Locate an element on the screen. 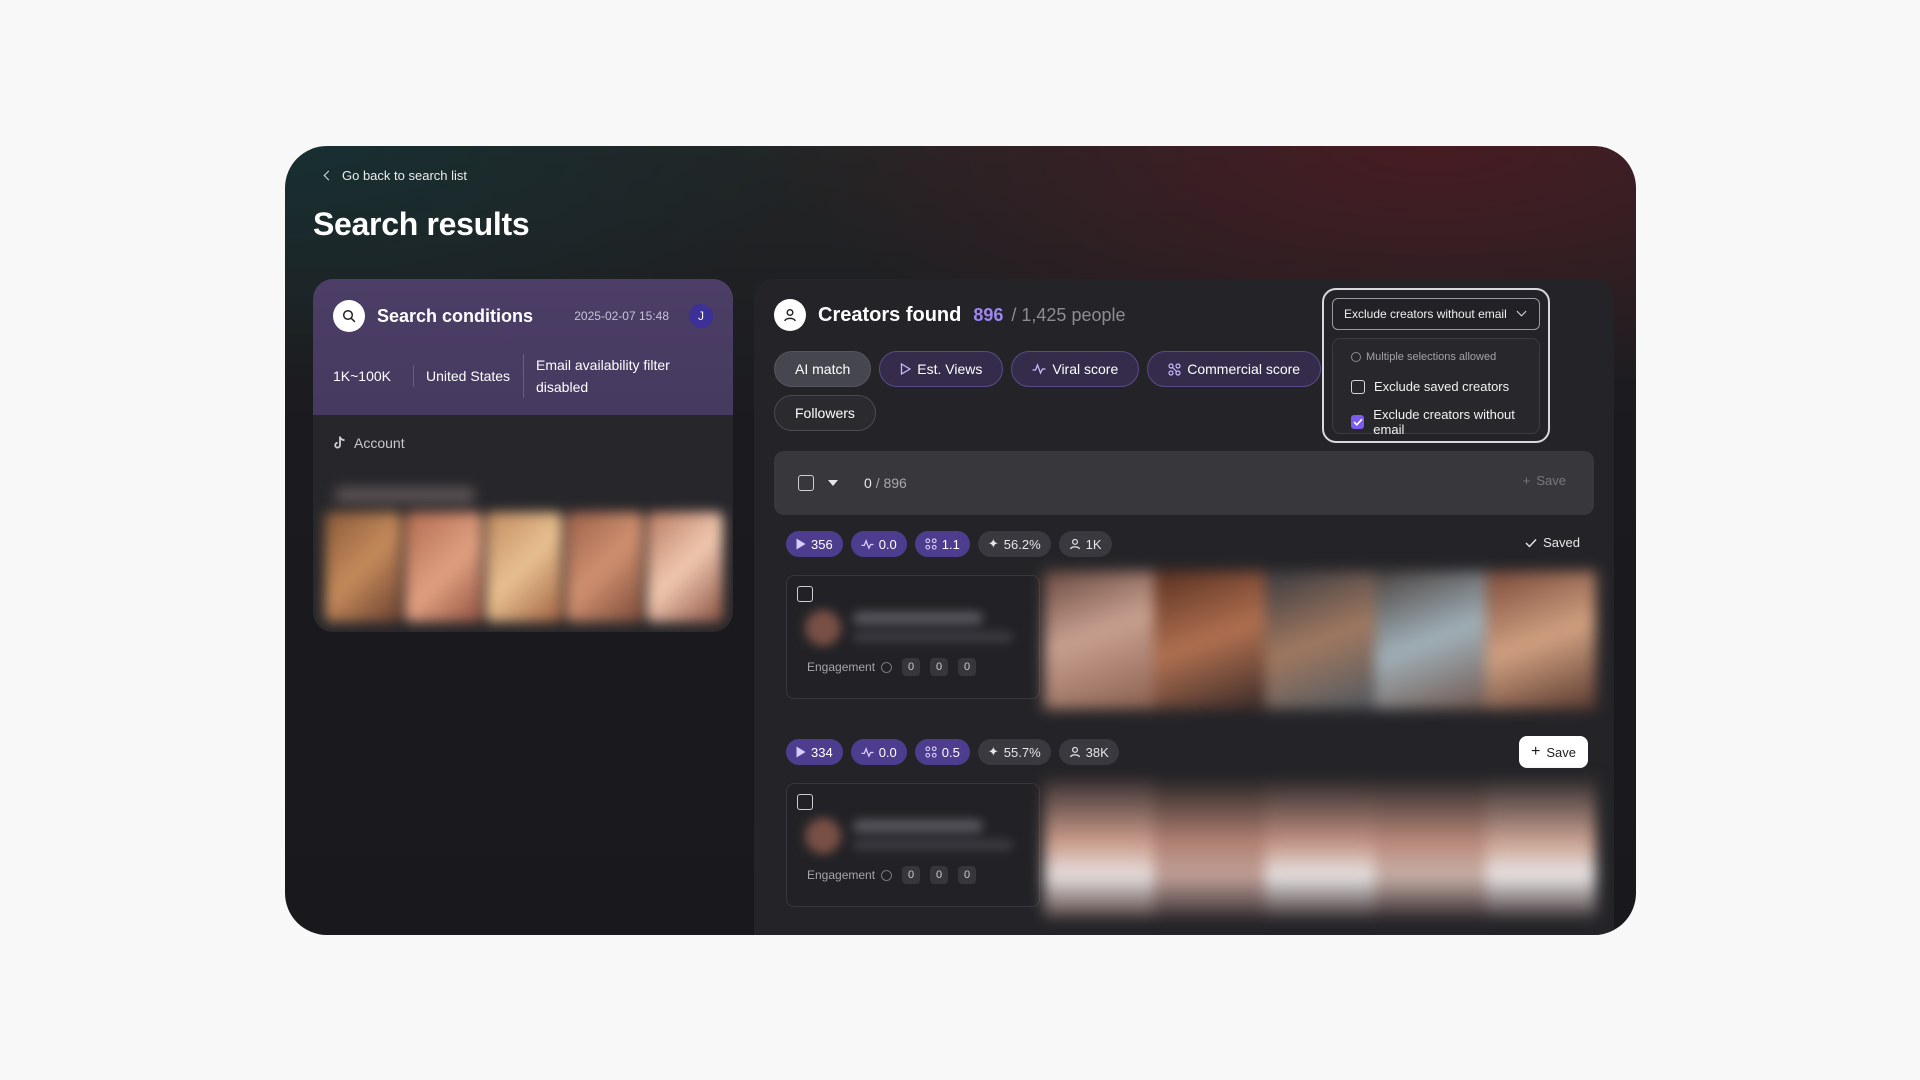 This screenshot has width=1920, height=1080. blurred-account-preview is located at coordinates (524, 555).